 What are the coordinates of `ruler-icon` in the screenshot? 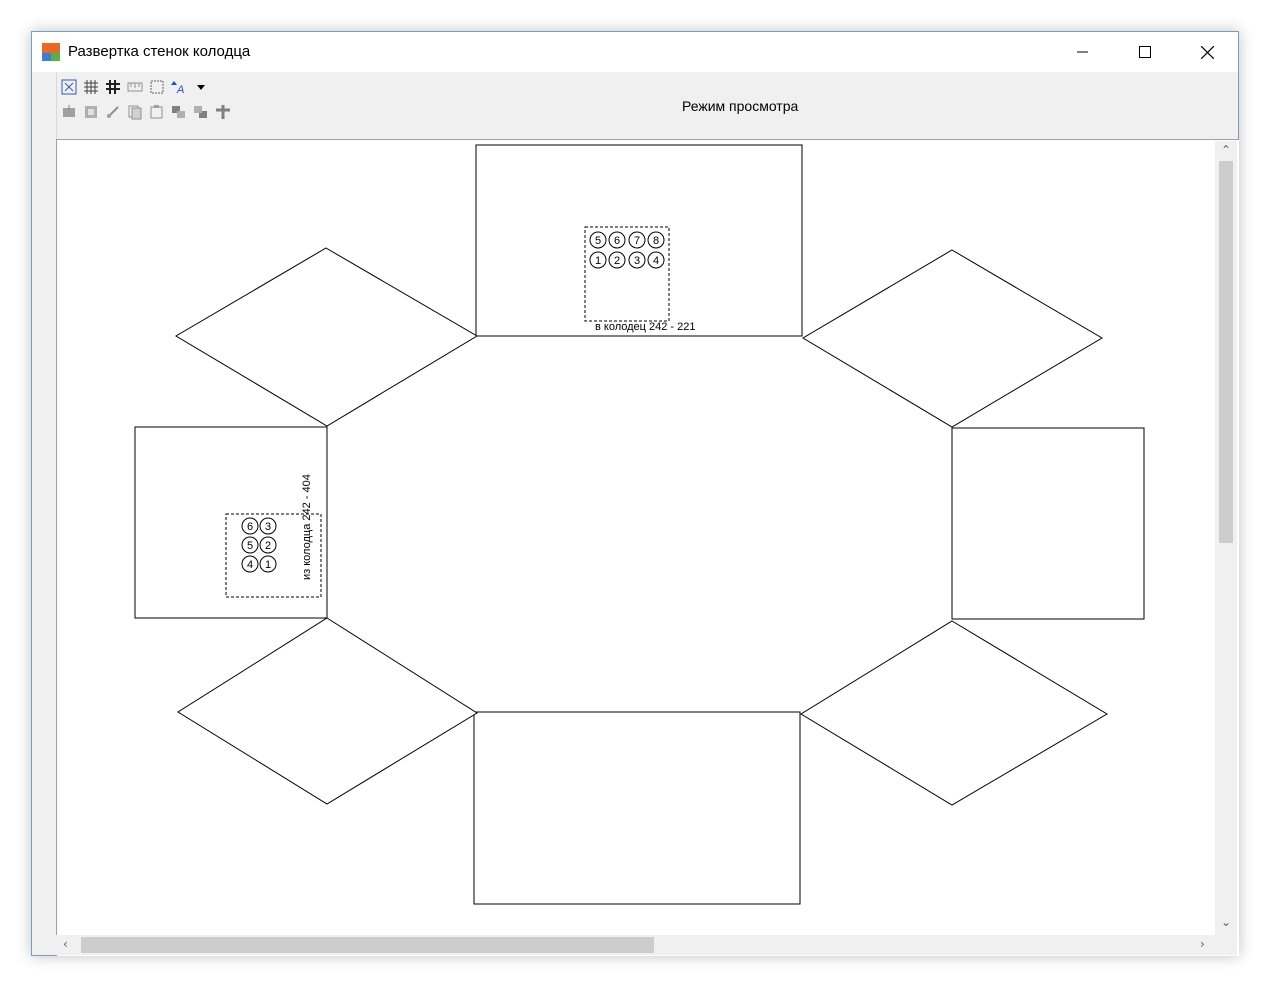 It's located at (135, 87).